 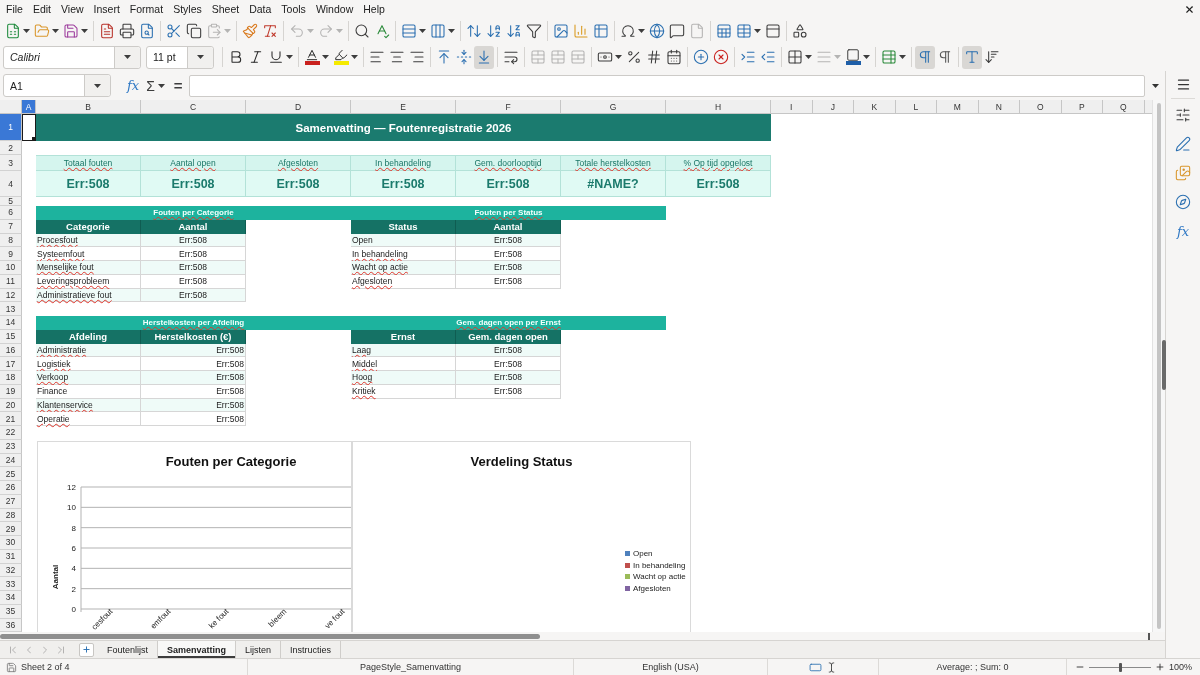 I want to click on column-header: N, so click(x=999, y=107).